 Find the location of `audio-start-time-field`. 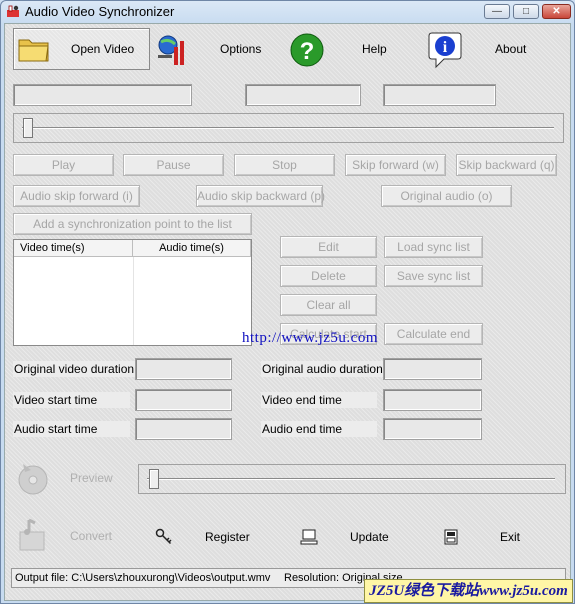

audio-start-time-field is located at coordinates (183, 429).